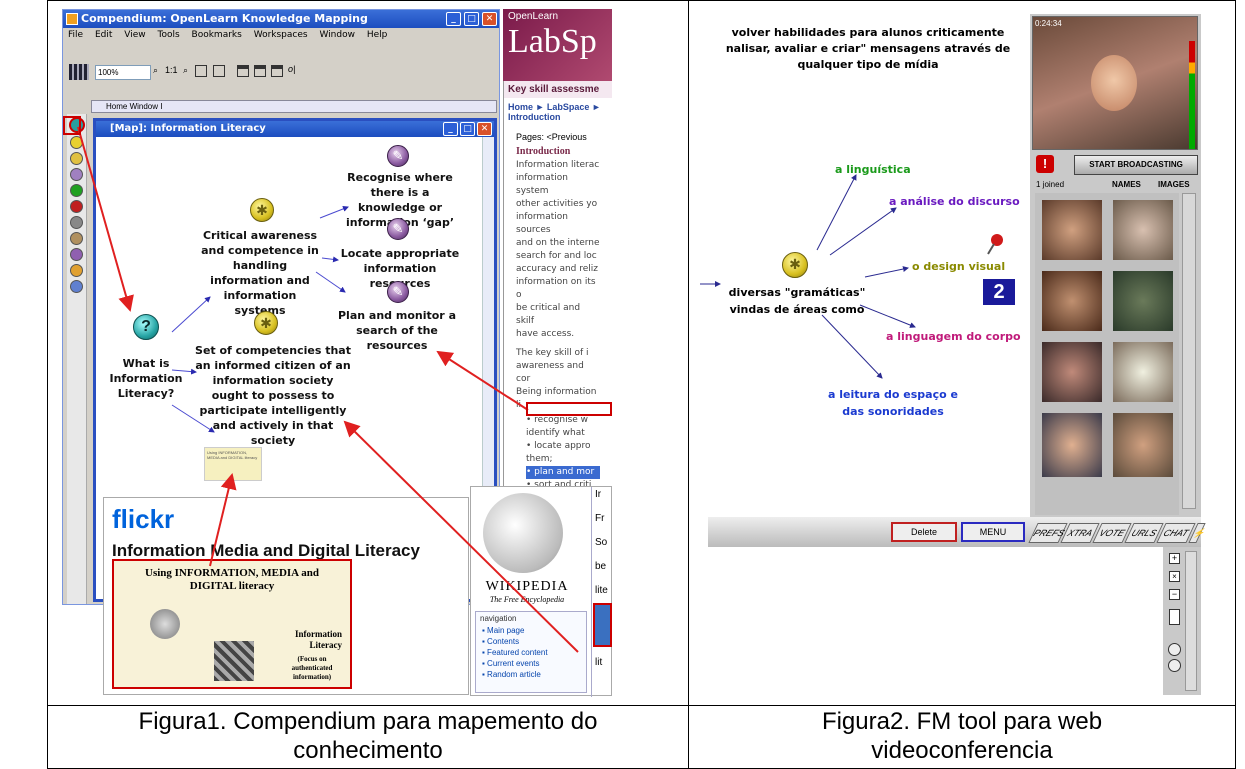  What do you see at coordinates (1174, 576) in the screenshot?
I see `x-icon: ×` at bounding box center [1174, 576].